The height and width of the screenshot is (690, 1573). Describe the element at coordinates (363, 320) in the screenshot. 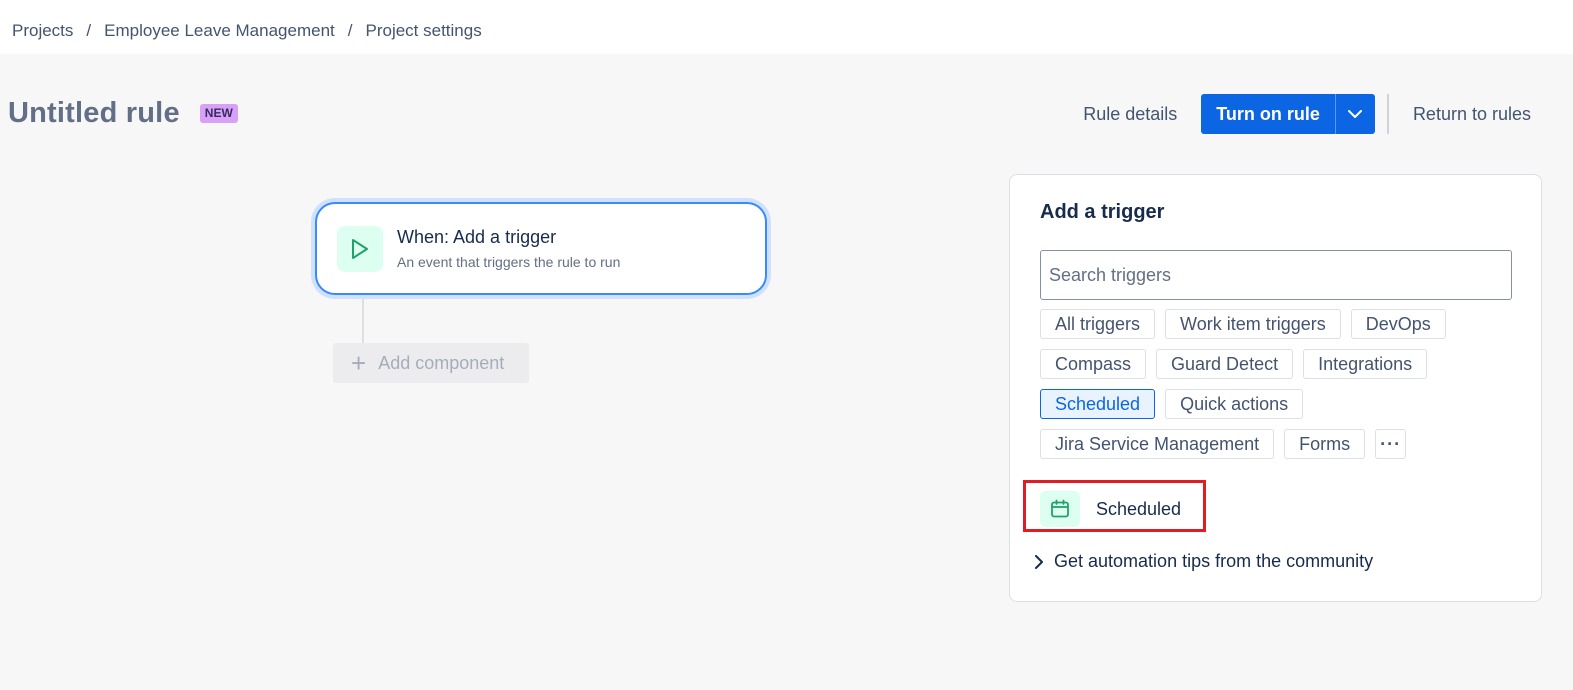

I see `connector-line` at that location.